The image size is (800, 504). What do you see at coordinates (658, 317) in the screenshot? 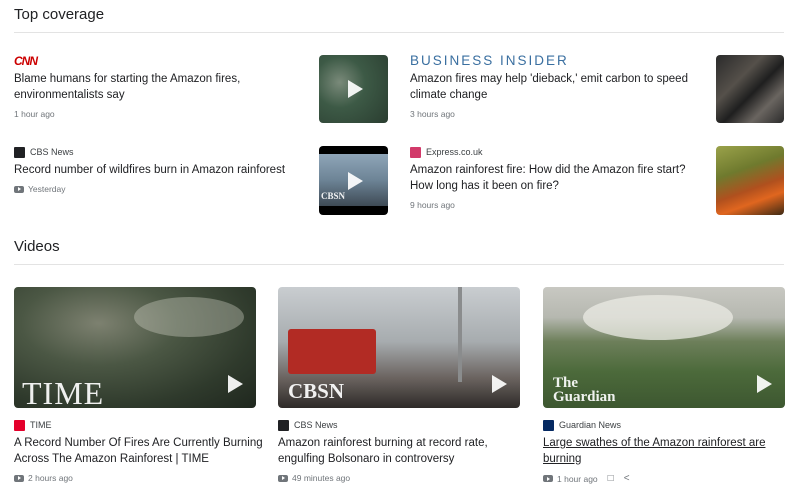
I see `smoke-cloud` at bounding box center [658, 317].